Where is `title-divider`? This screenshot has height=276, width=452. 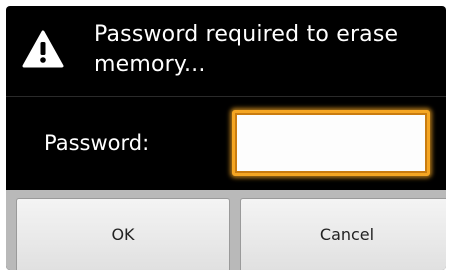 title-divider is located at coordinates (226, 96).